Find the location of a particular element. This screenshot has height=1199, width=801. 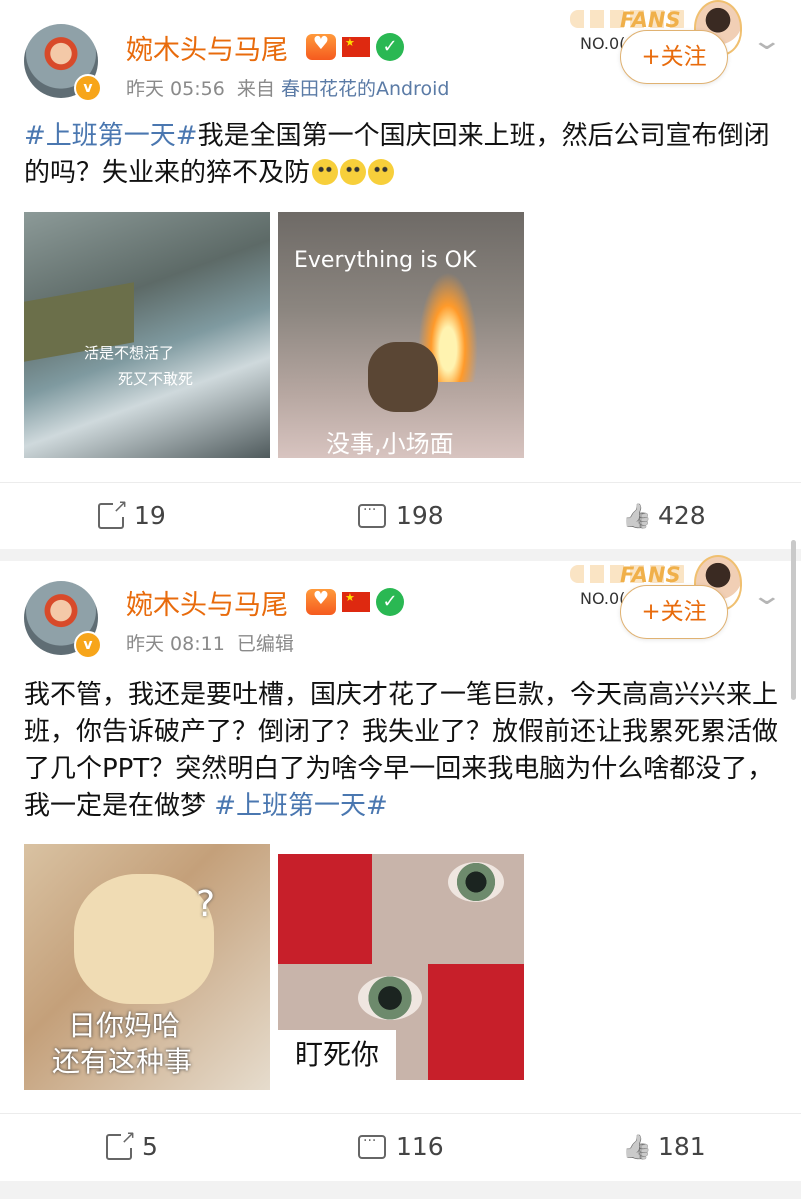

image-caption: 死又不敢死 is located at coordinates (156, 379).